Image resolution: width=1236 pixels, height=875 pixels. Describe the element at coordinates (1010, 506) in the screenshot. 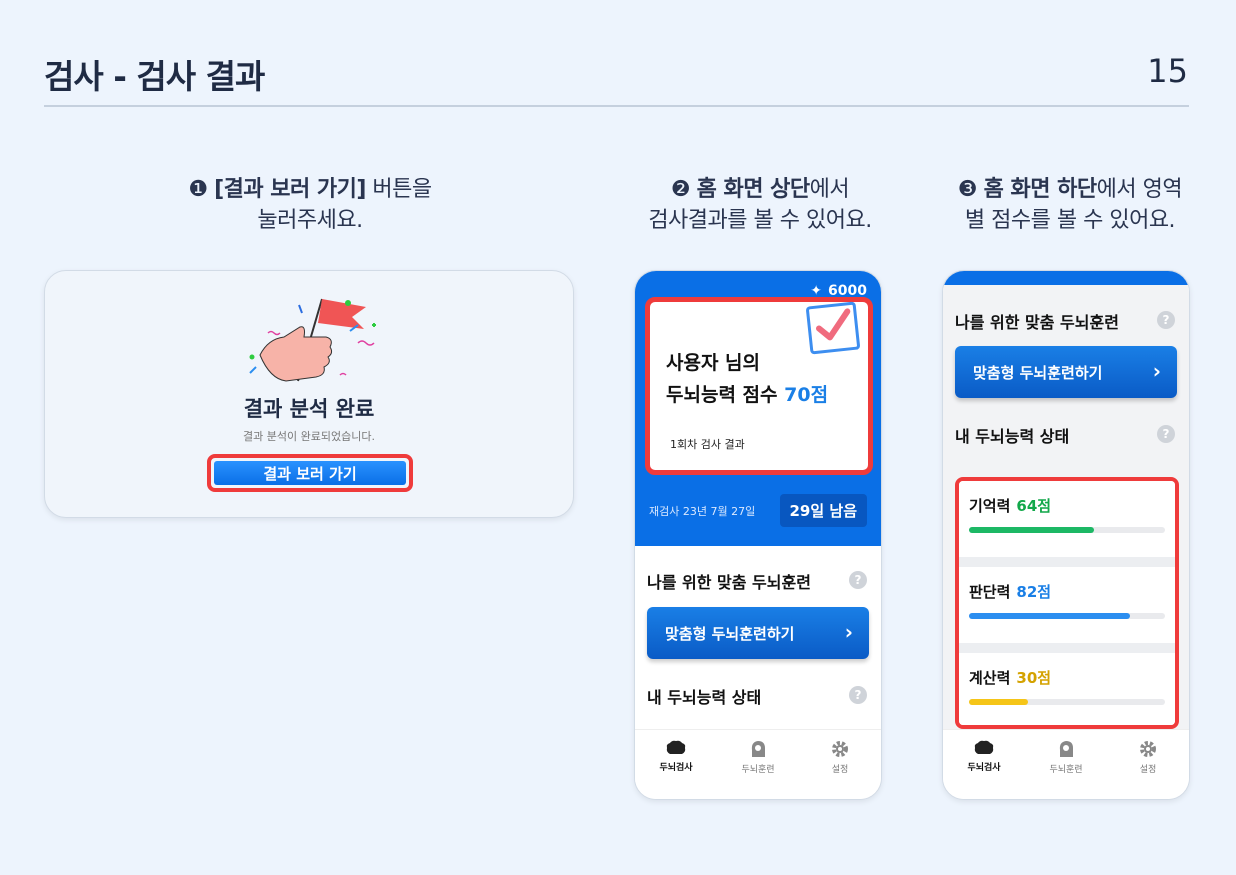

I see `stat-label: 기억력 64점` at that location.